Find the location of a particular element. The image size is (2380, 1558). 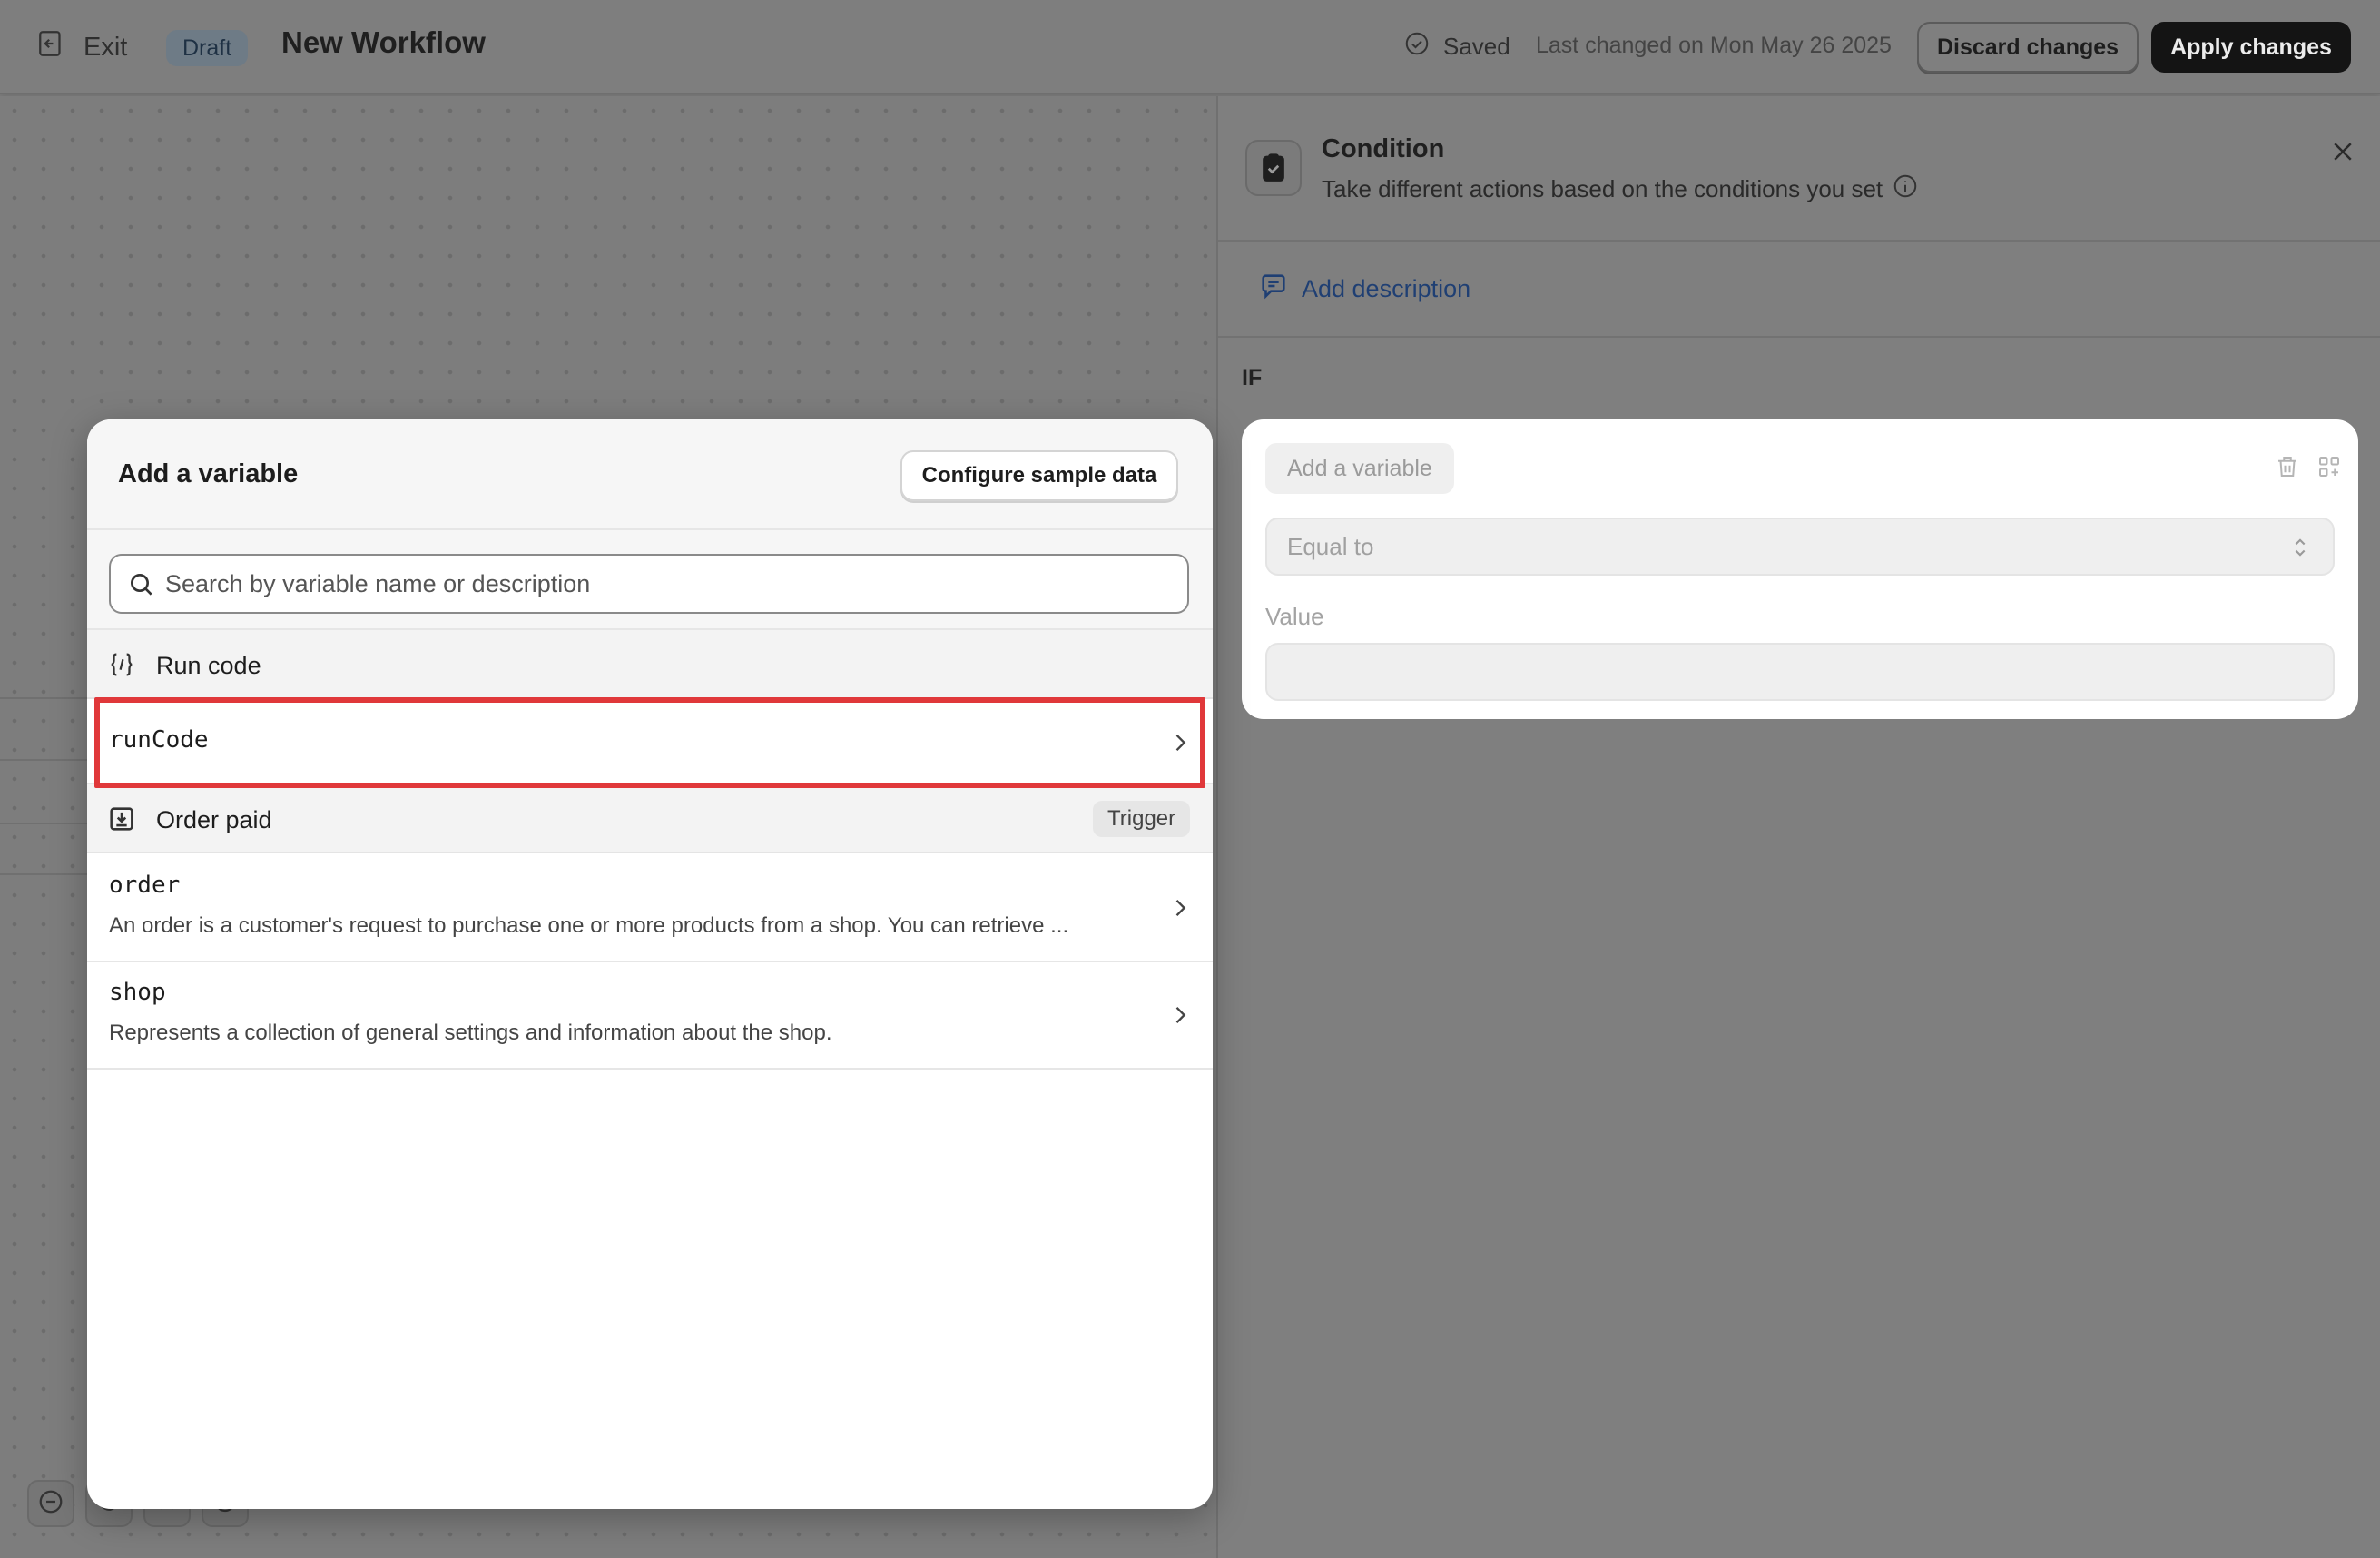

code-braces-icon is located at coordinates (121, 664).